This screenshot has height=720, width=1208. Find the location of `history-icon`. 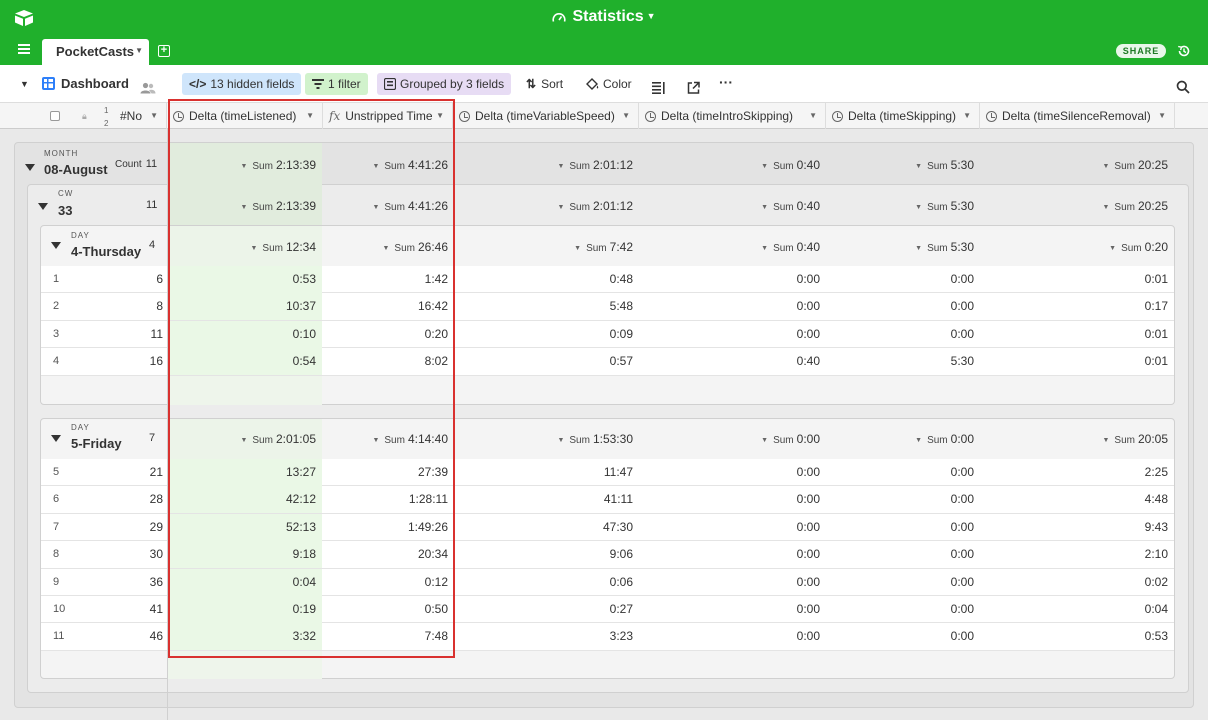

history-icon is located at coordinates (1184, 51).